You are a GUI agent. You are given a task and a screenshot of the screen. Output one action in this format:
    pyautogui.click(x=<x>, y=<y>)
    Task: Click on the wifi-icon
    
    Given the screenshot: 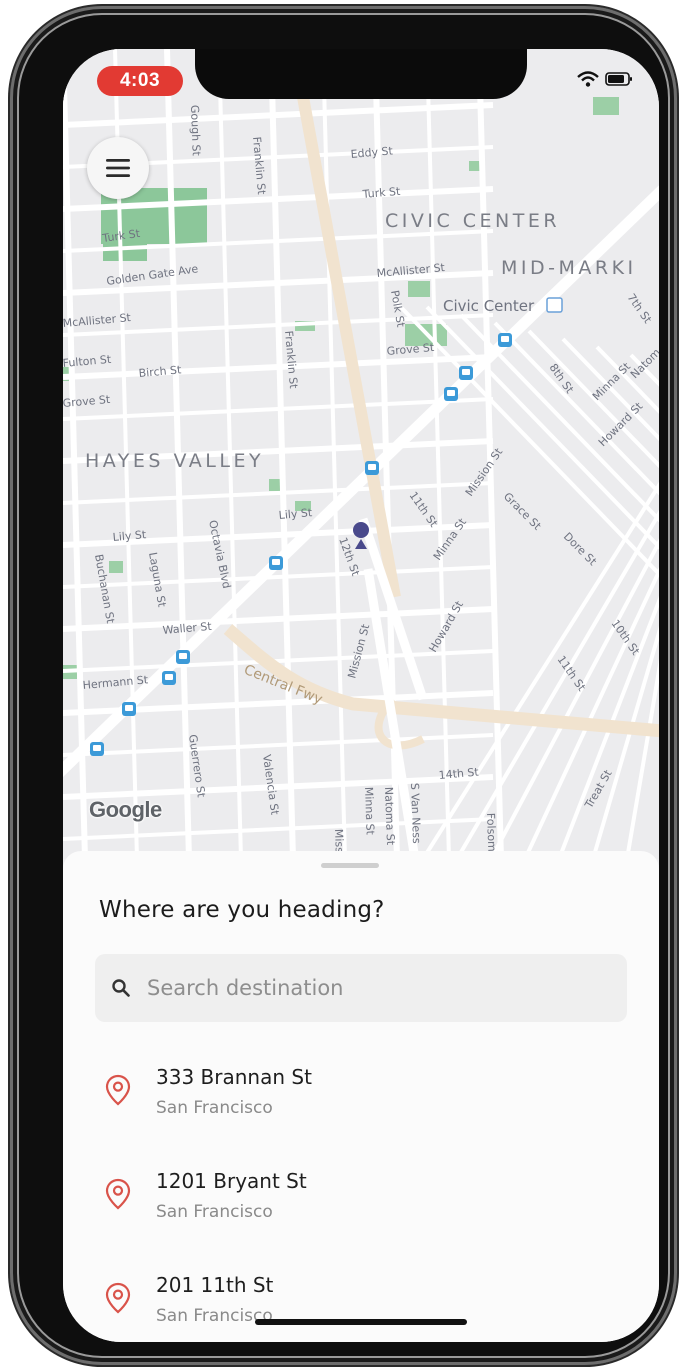 What is the action you would take?
    pyautogui.click(x=588, y=79)
    